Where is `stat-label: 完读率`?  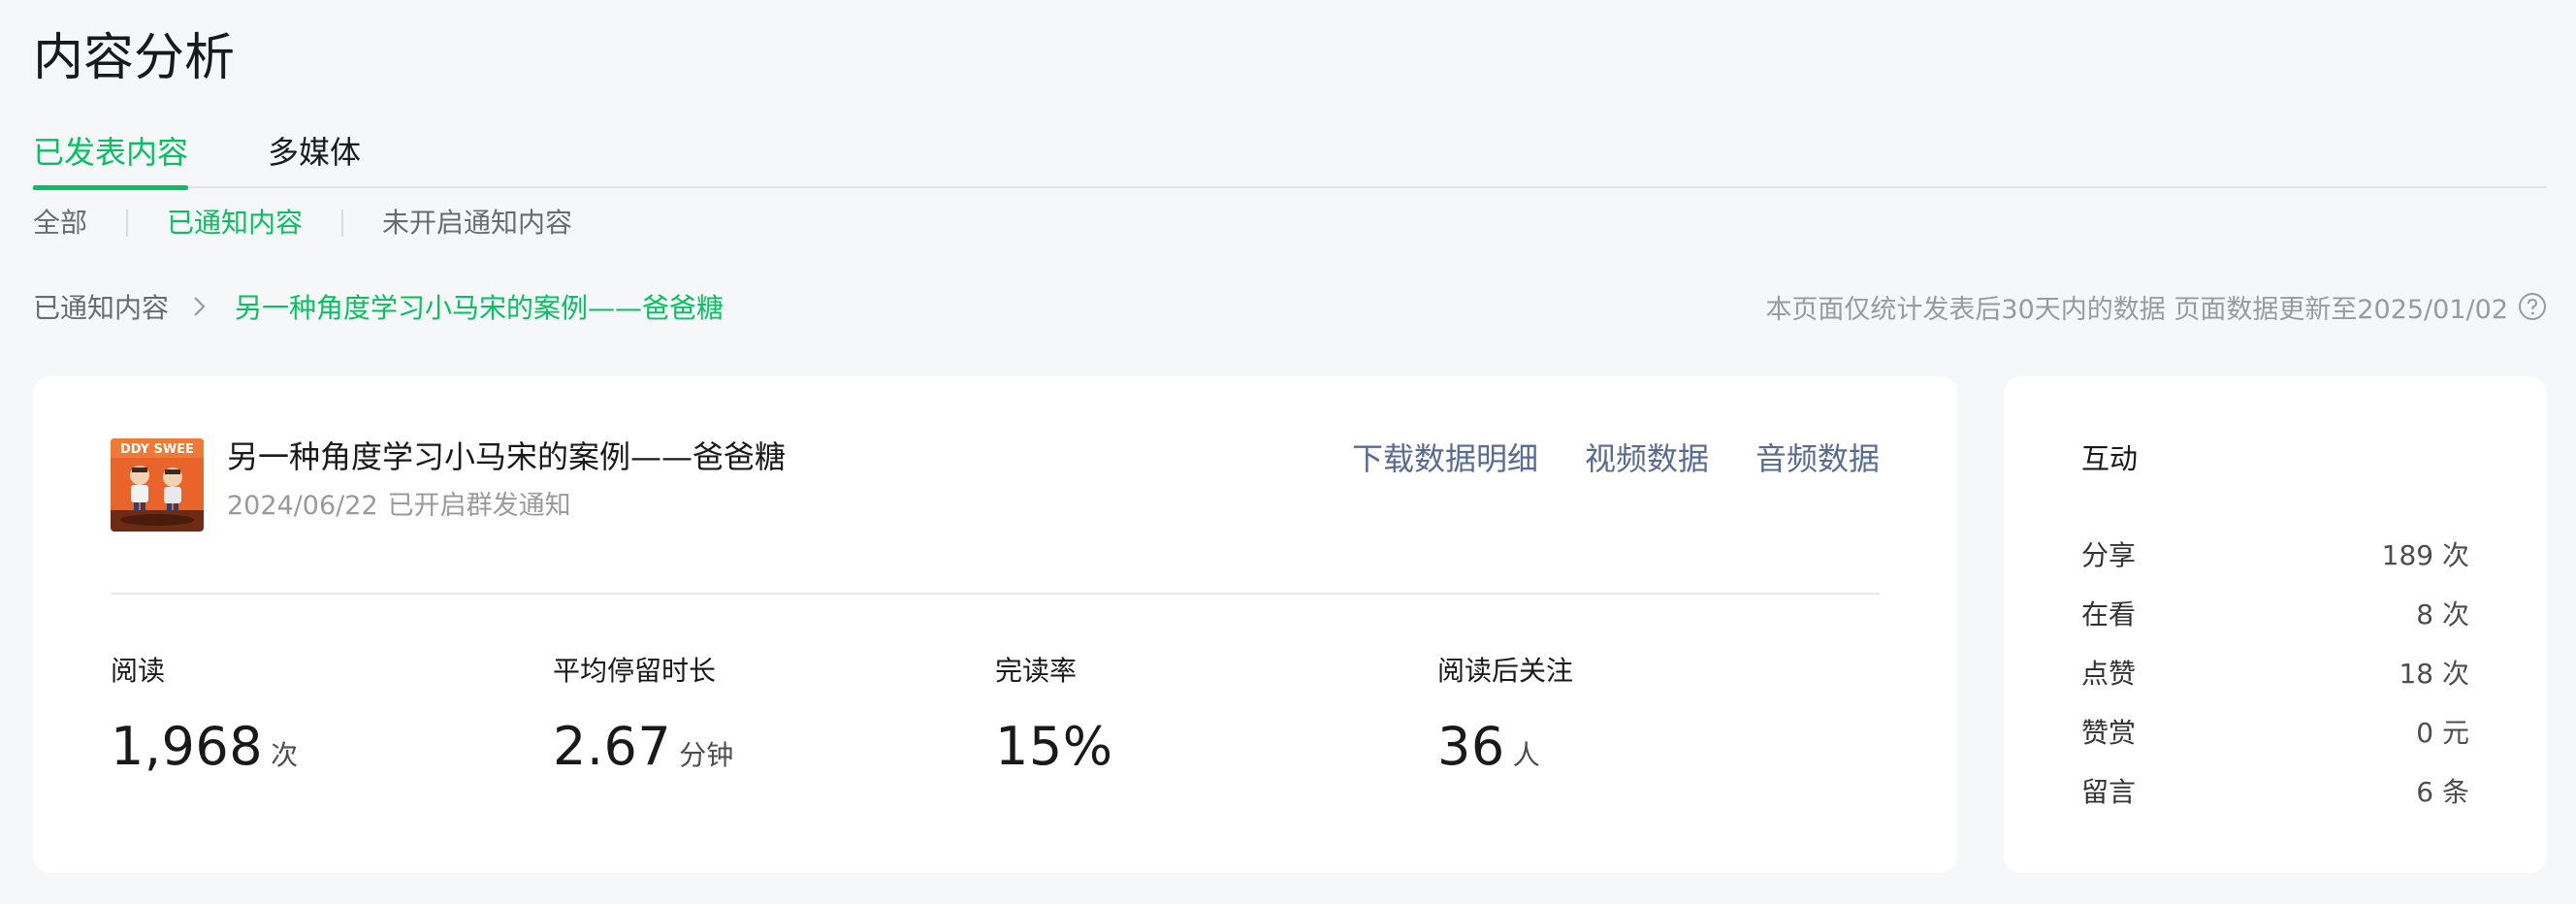 stat-label: 完读率 is located at coordinates (1036, 671).